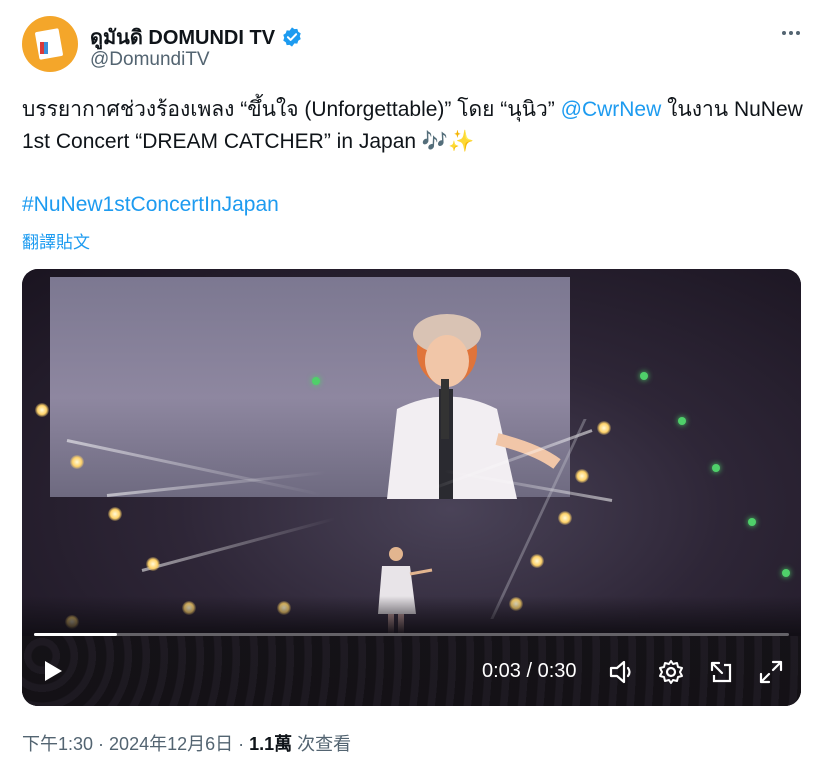  What do you see at coordinates (57, 744) in the screenshot?
I see `tweet-time: 下午1:30` at bounding box center [57, 744].